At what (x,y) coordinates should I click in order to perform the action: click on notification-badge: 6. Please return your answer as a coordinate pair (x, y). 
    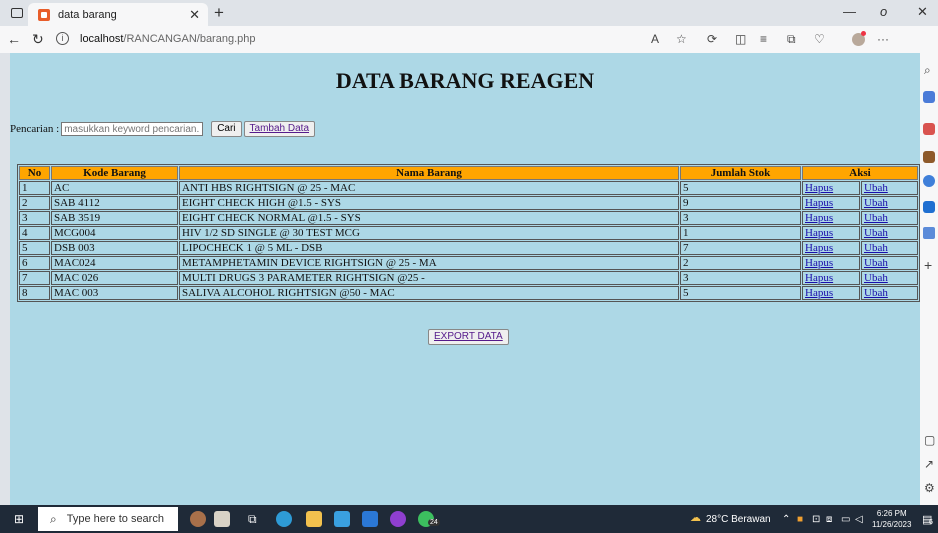
    Looking at the image, I should click on (931, 522).